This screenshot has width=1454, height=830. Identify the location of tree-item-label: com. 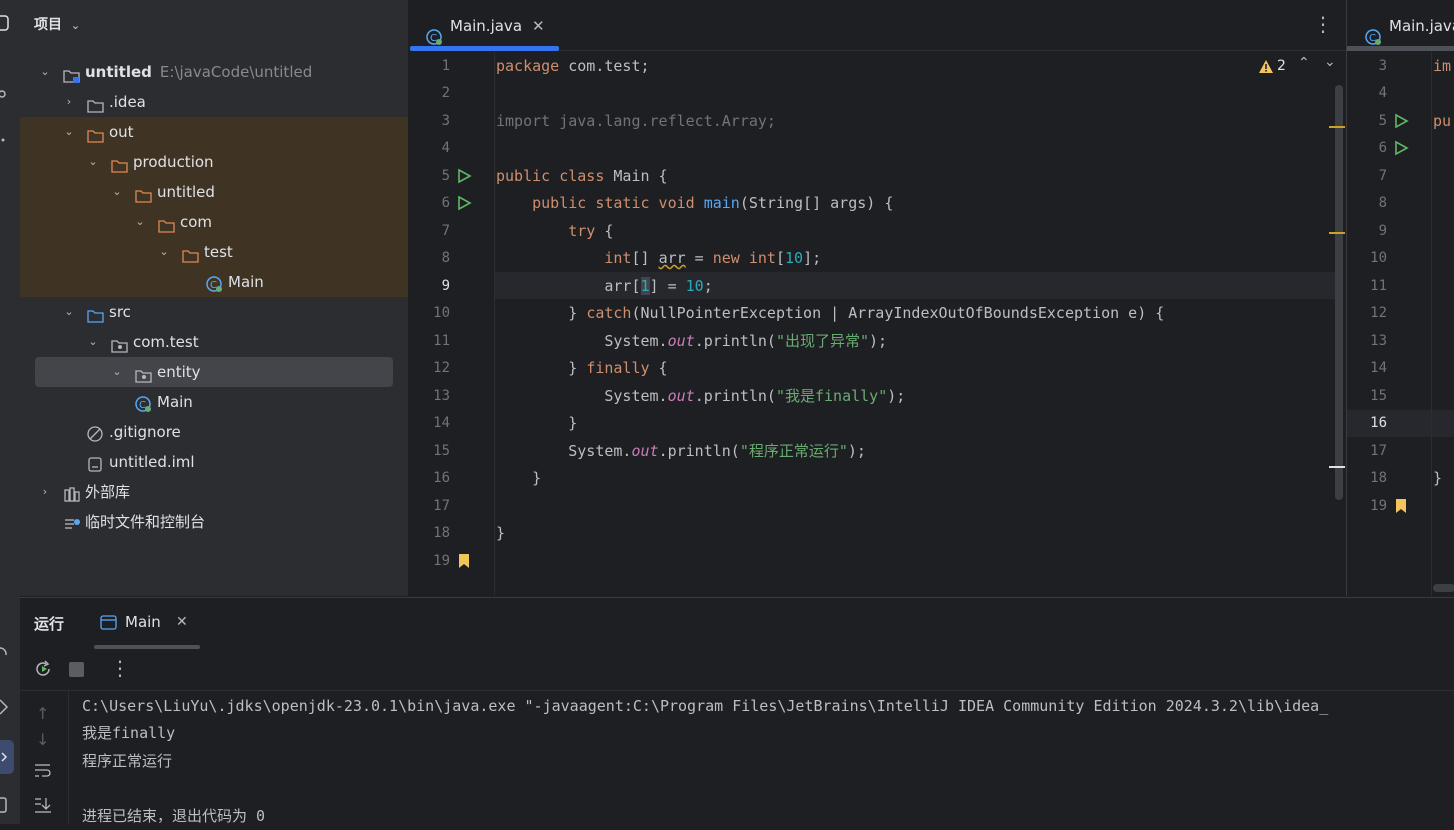
(196, 222).